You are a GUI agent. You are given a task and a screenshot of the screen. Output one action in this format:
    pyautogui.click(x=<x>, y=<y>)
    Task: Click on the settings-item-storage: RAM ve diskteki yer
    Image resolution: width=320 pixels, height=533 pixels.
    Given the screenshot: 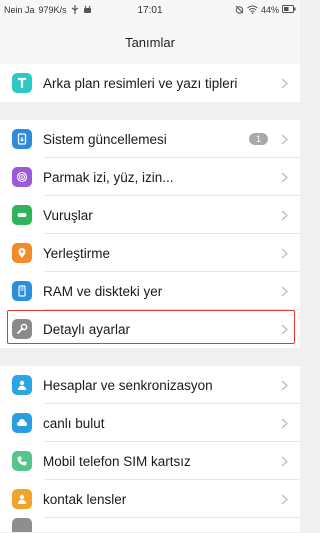 What is the action you would take?
    pyautogui.click(x=150, y=291)
    